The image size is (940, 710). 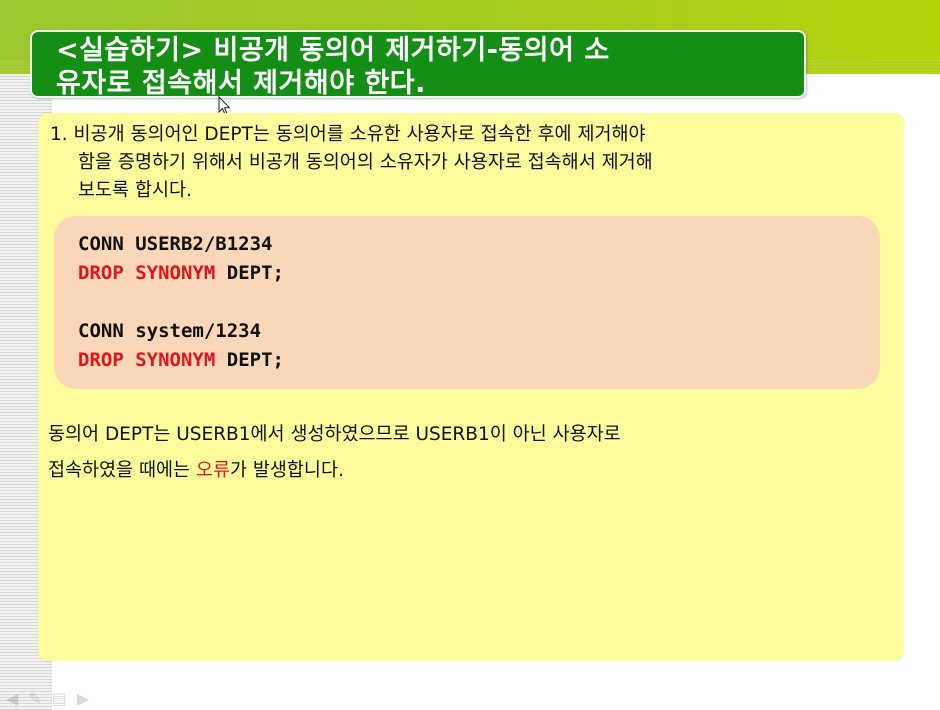 What do you see at coordinates (83, 698) in the screenshot?
I see `next-slide-icon: ▶` at bounding box center [83, 698].